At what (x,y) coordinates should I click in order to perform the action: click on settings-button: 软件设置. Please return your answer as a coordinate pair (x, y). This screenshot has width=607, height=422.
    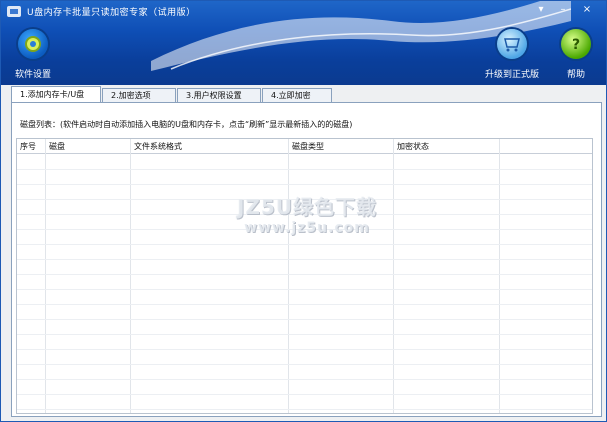
    Looking at the image, I should click on (33, 54).